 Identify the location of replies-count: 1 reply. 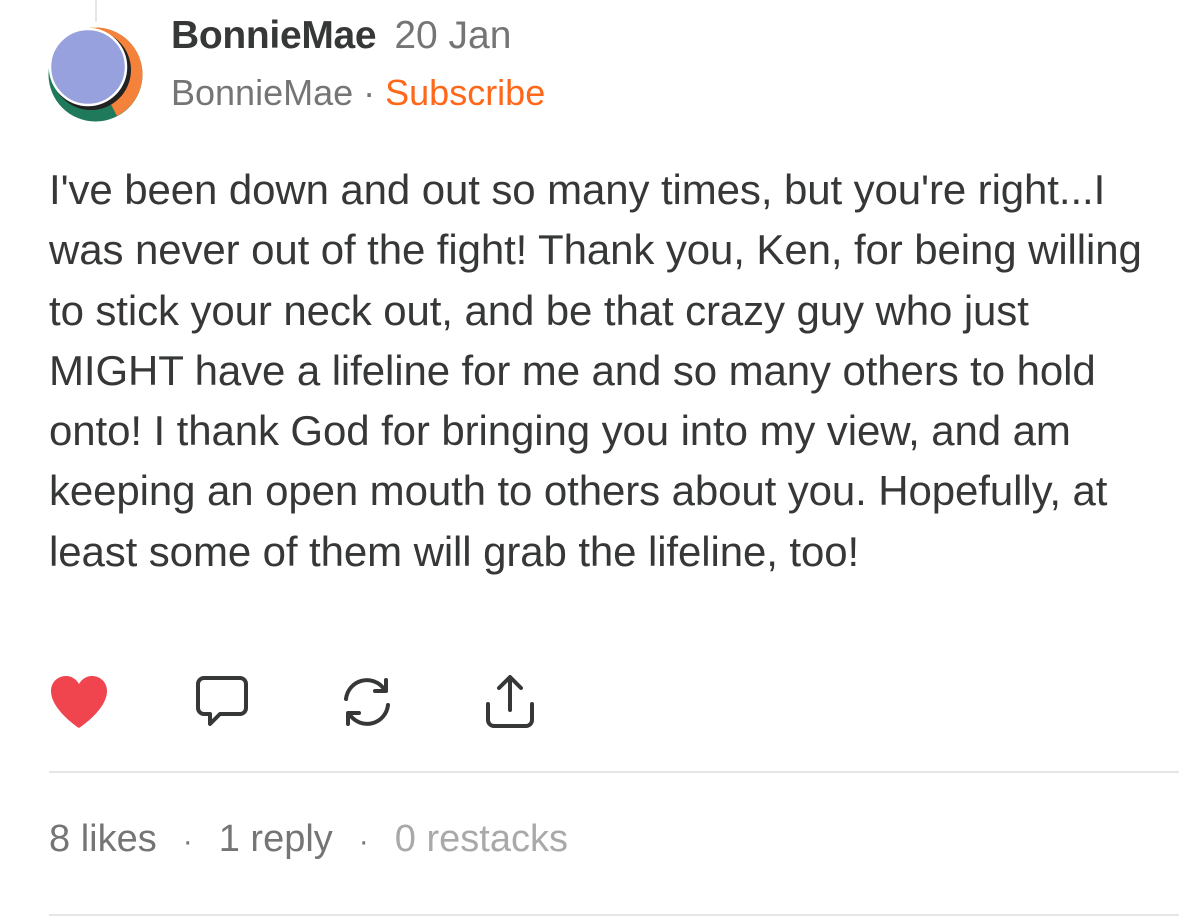
(276, 839).